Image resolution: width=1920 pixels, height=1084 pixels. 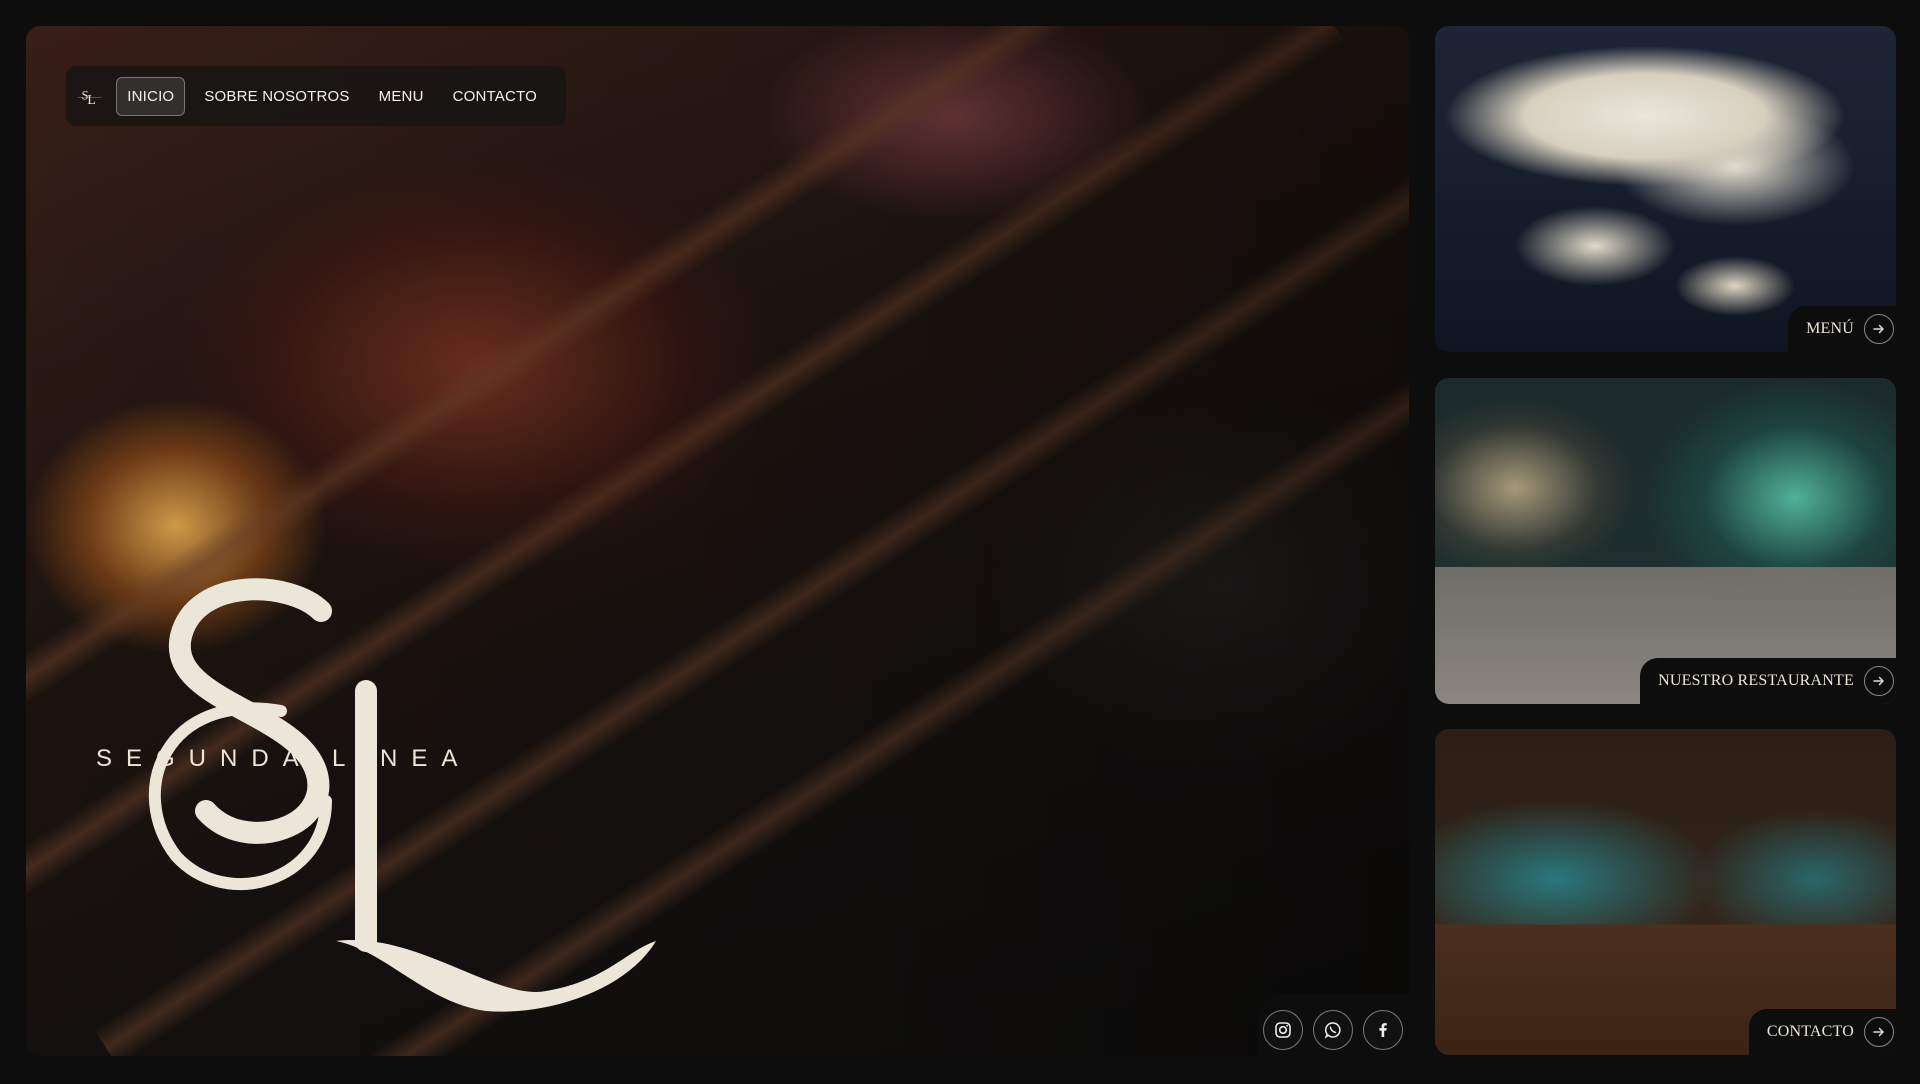 I want to click on card-contacto: CONTACTO, so click(x=1665, y=892).